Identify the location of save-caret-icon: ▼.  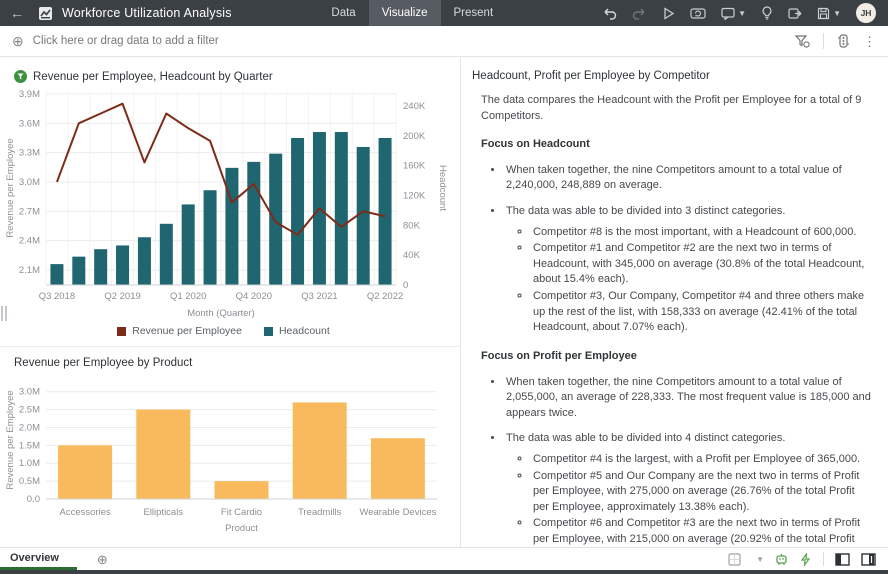
(837, 13).